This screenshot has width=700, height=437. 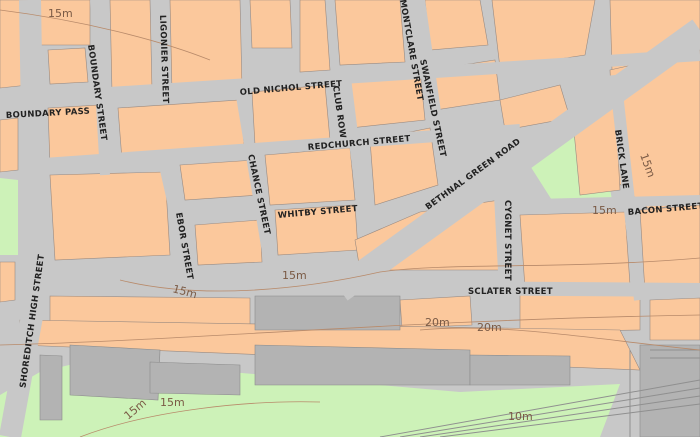 What do you see at coordinates (507, 240) in the screenshot?
I see `label-cygnet-street: CYGNET STREET` at bounding box center [507, 240].